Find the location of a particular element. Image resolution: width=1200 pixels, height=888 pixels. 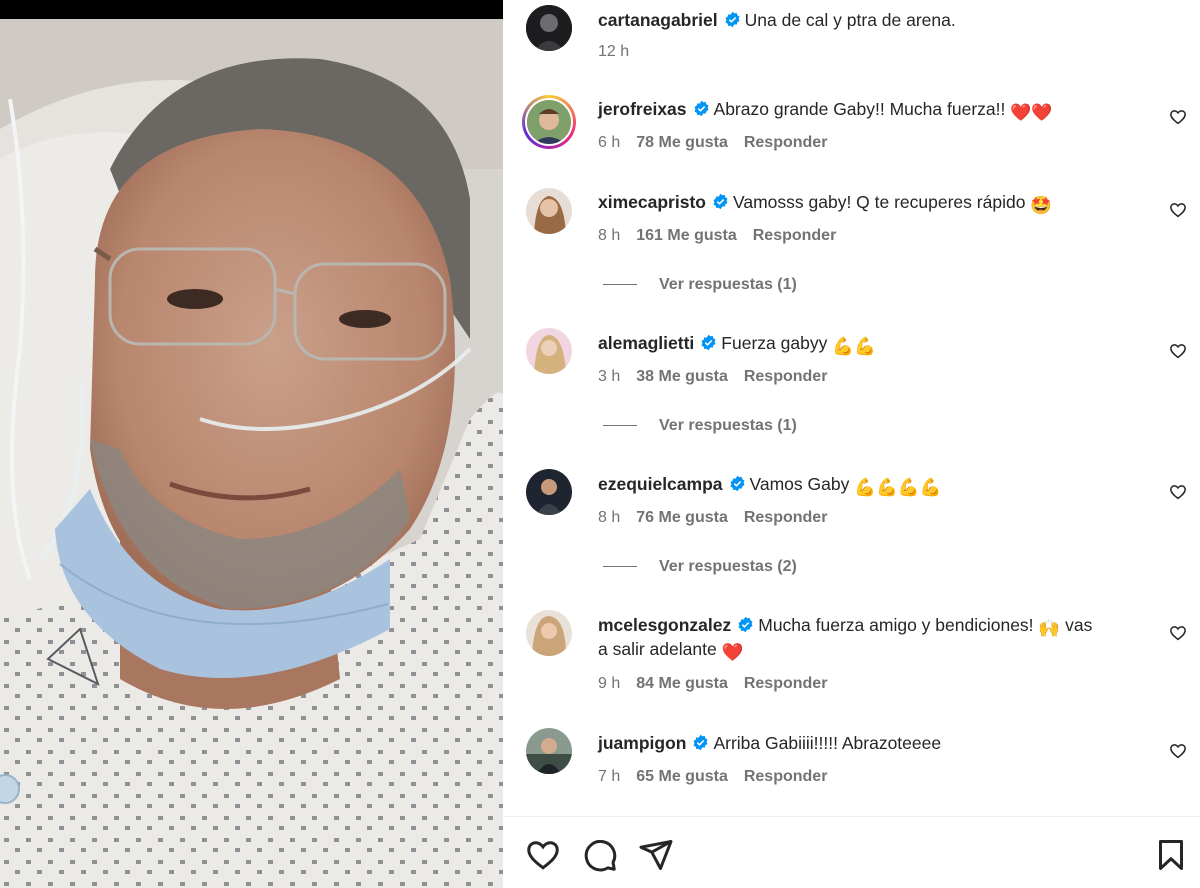

paper-plane-icon is located at coordinates (656, 855).